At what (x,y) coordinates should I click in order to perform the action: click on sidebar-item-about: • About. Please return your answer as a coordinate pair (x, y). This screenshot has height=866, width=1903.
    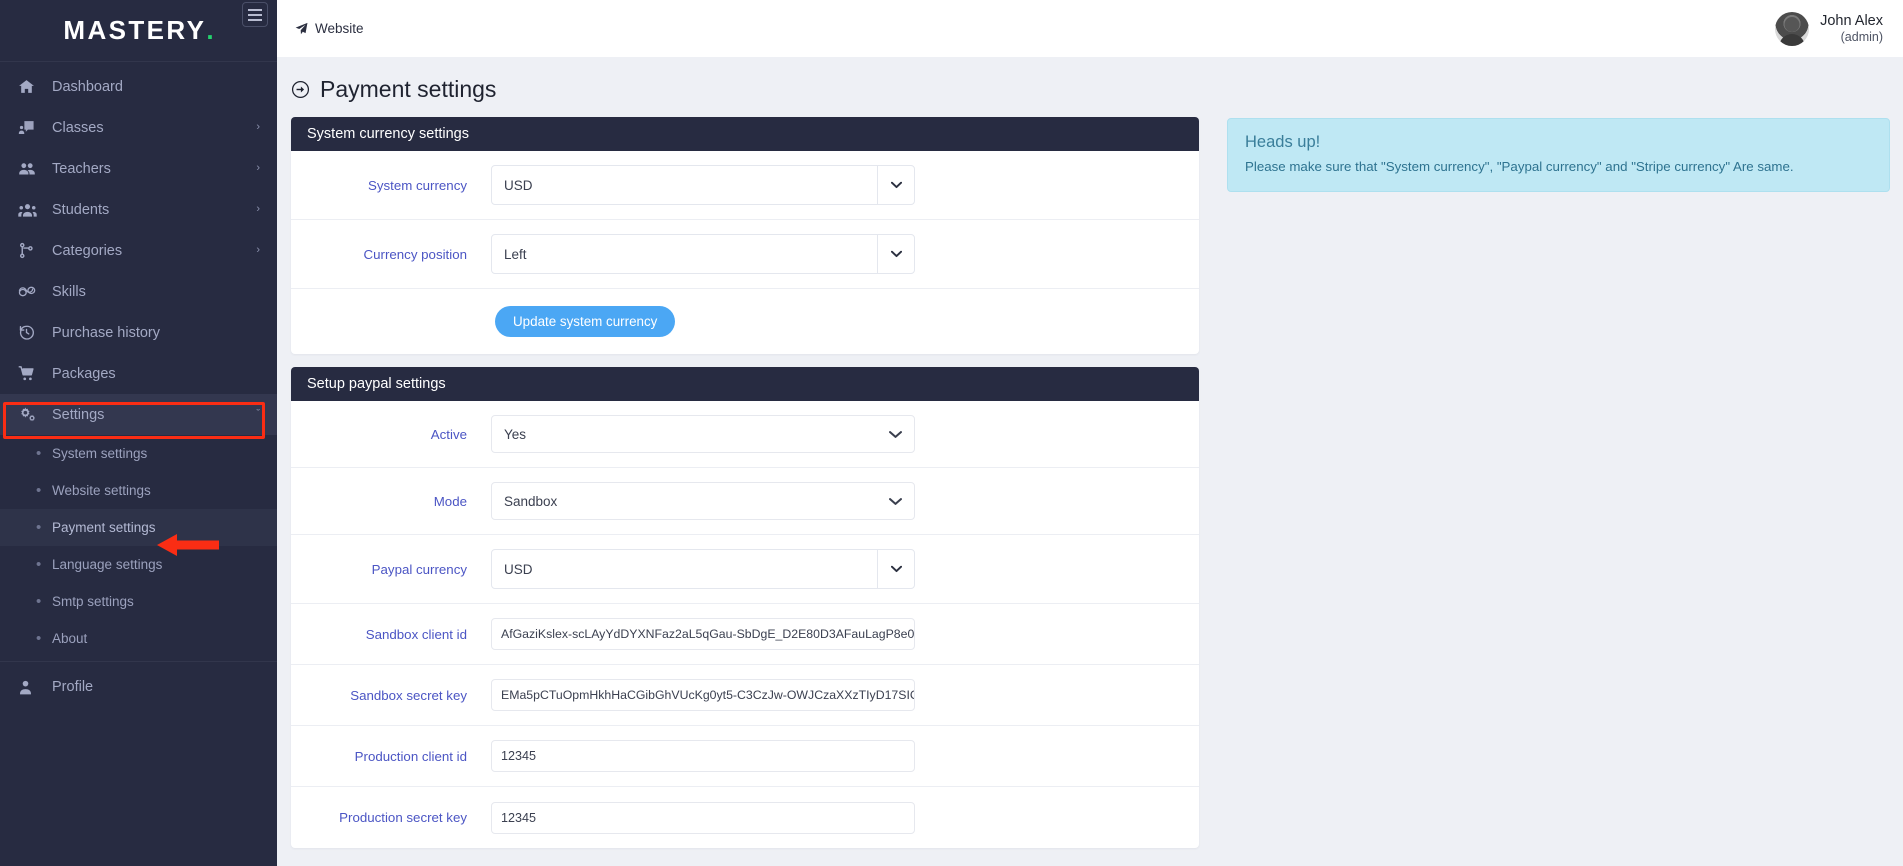
    Looking at the image, I should click on (138, 638).